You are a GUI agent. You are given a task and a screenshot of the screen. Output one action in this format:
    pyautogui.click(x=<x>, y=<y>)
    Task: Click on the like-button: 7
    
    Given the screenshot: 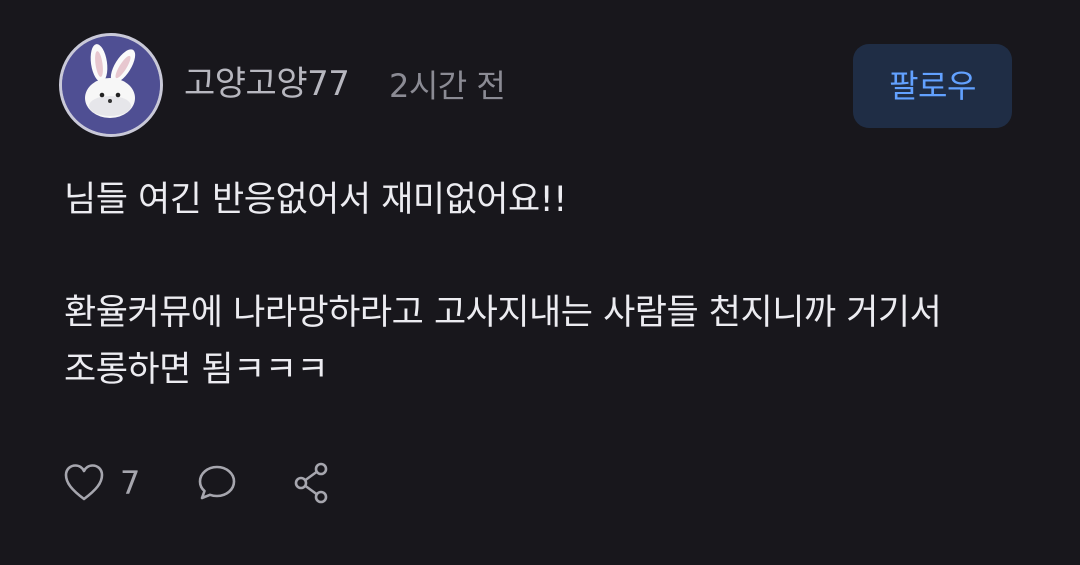 What is the action you would take?
    pyautogui.click(x=101, y=483)
    